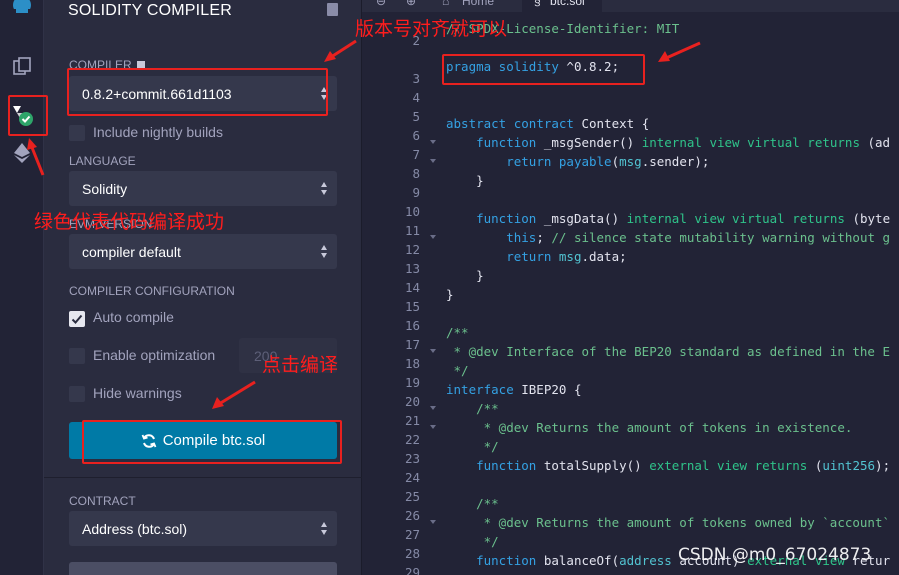 The height and width of the screenshot is (575, 899). I want to click on hide-warnings-label: Hide warnings, so click(137, 393).